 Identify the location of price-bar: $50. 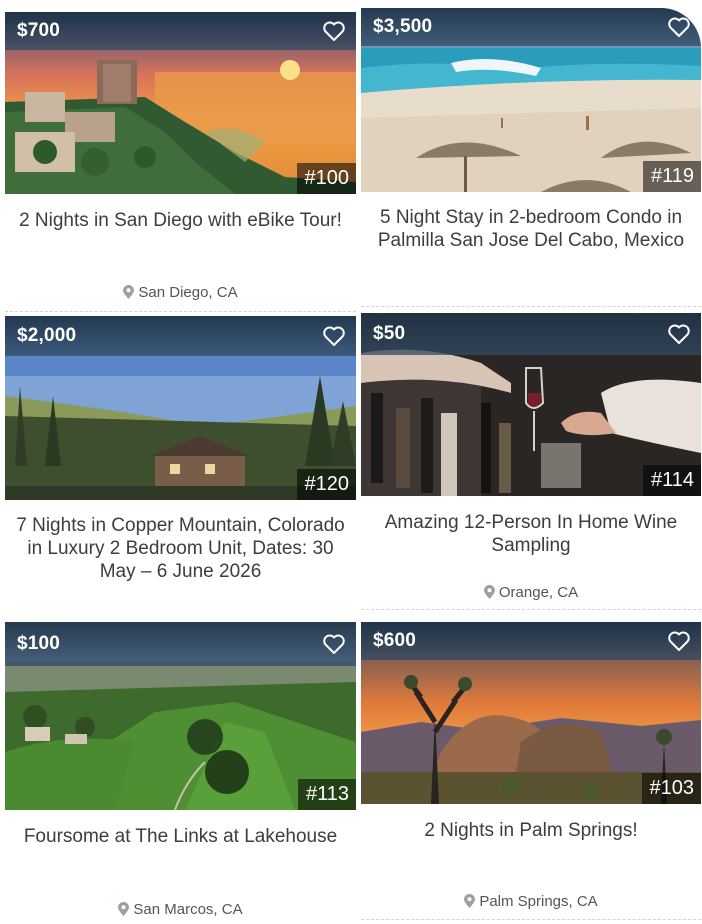
(531, 334).